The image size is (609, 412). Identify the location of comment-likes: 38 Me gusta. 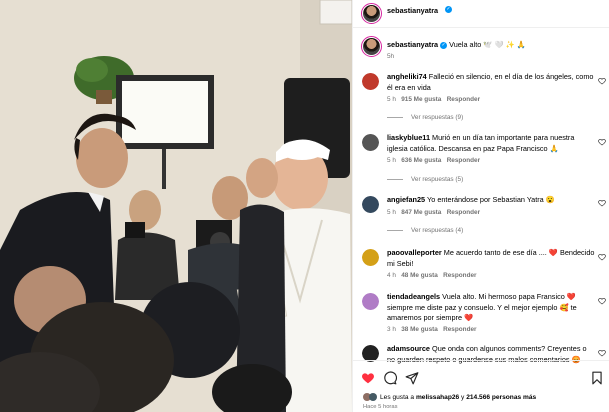
(419, 329).